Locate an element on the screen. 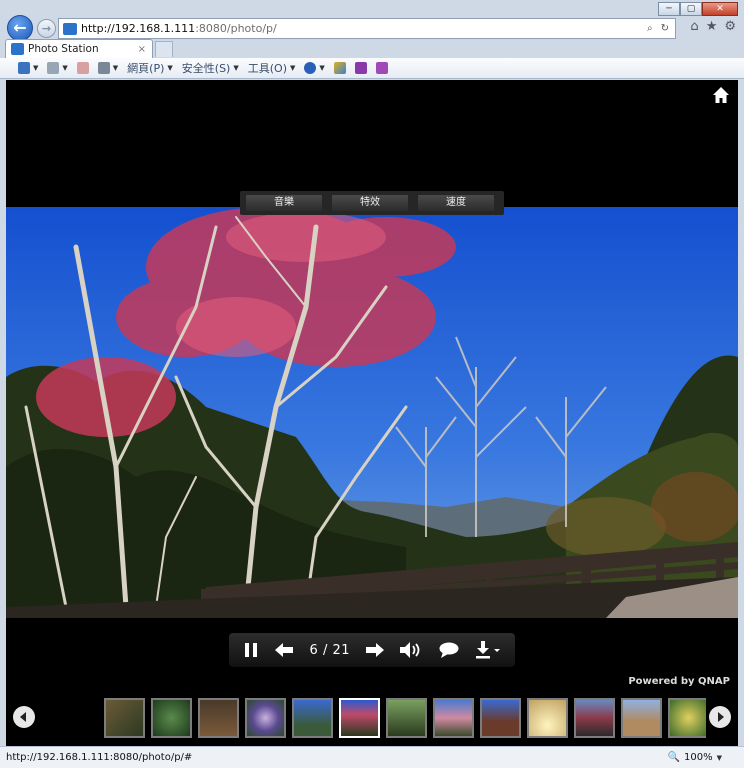  tools-menu-label: 工具(O) is located at coordinates (267, 68).